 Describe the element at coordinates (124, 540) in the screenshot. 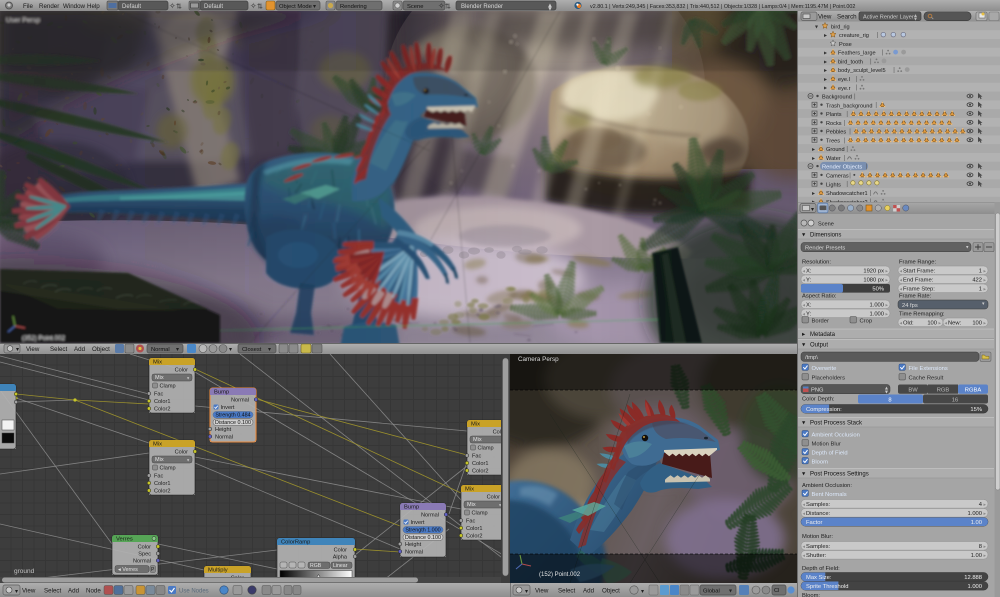

I see `svg-text: Verres` at that location.